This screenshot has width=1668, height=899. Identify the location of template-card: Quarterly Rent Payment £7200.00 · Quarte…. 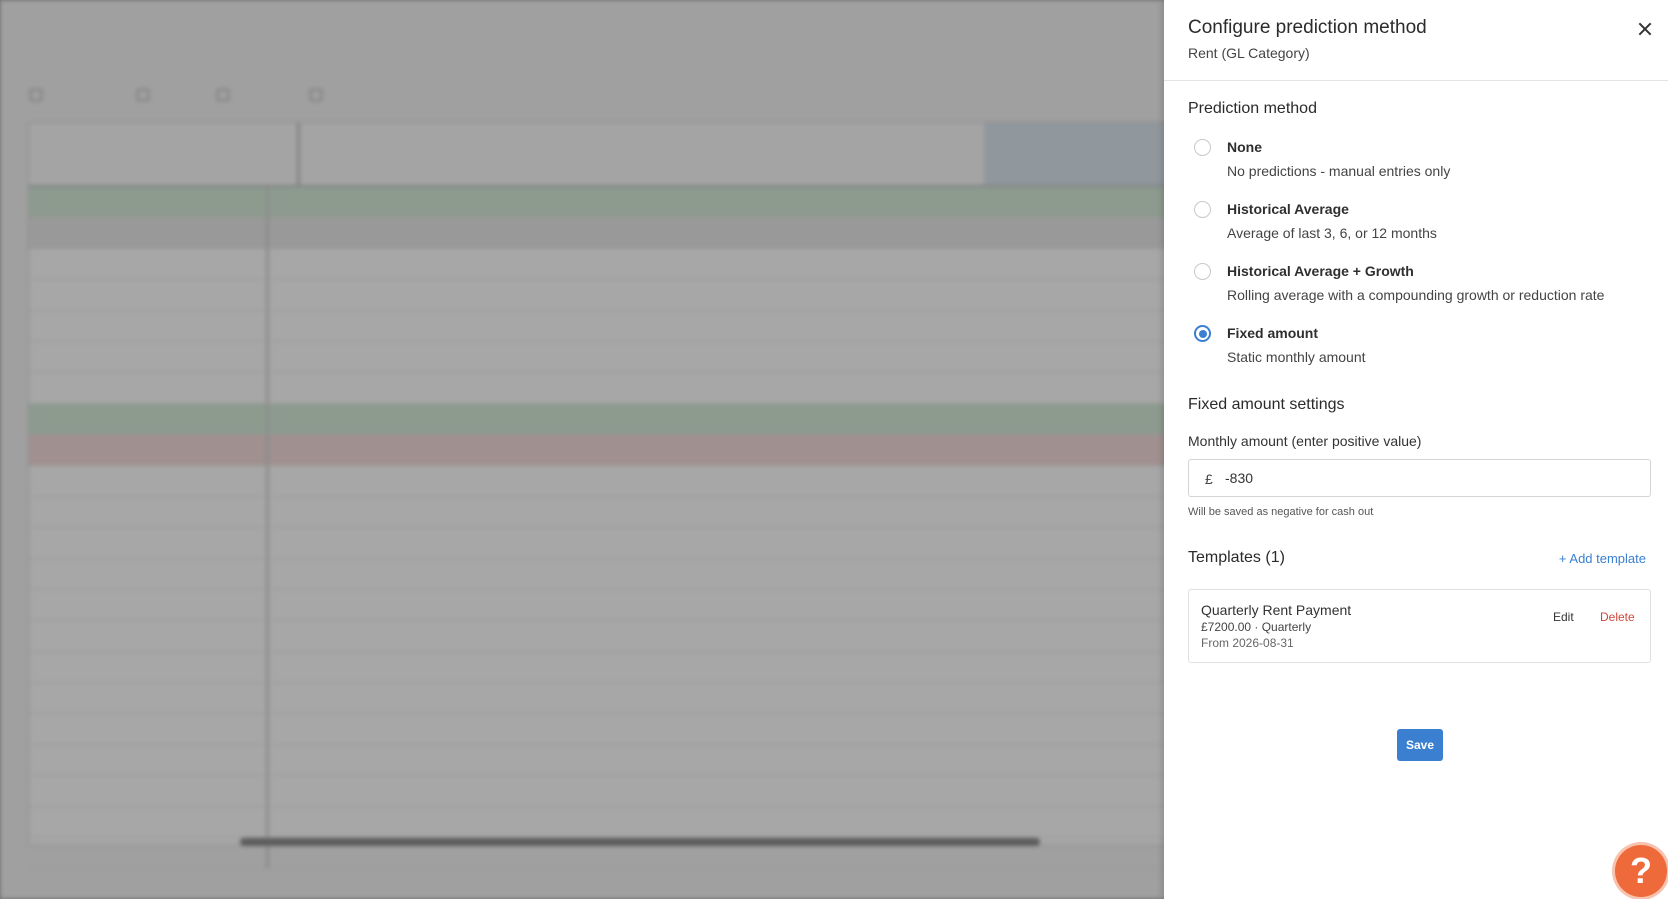
(1419, 626).